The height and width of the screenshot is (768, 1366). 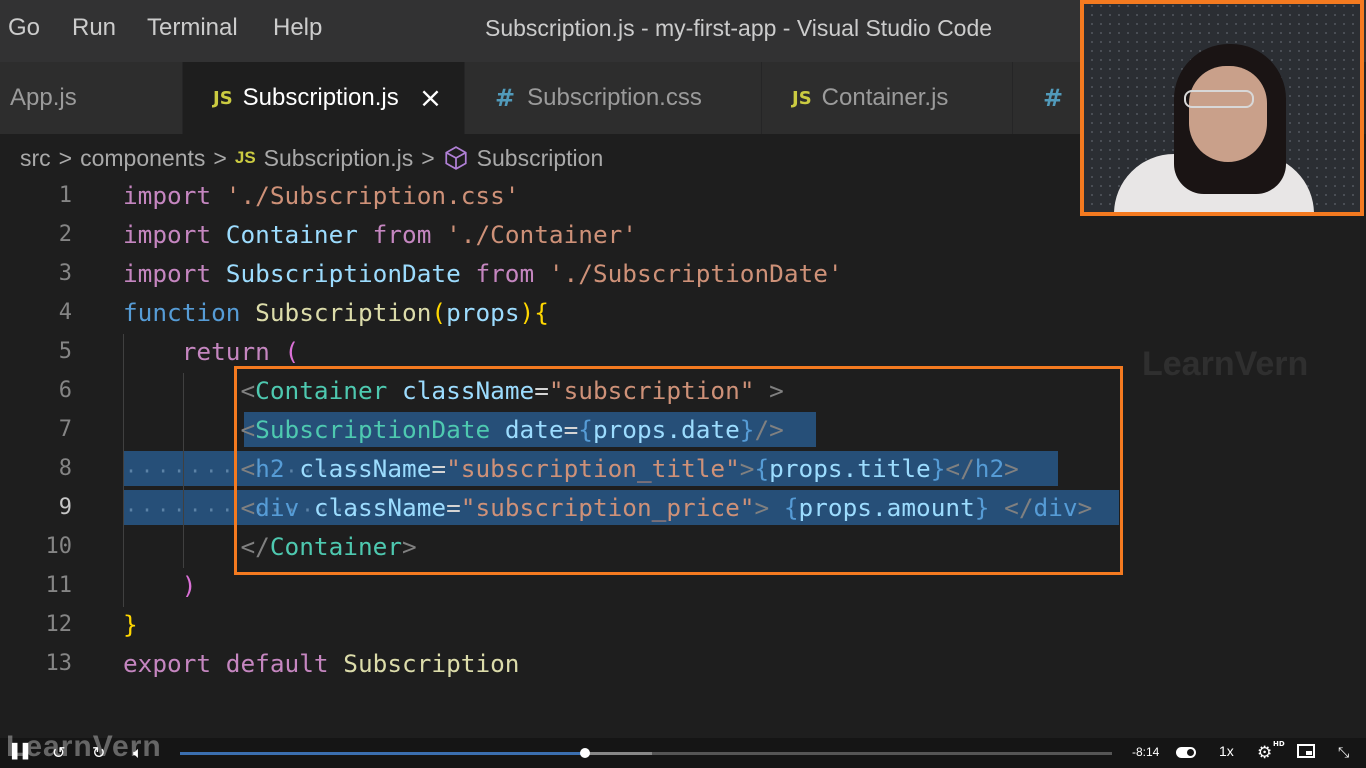 What do you see at coordinates (65, 351) in the screenshot?
I see `line-number: 5` at bounding box center [65, 351].